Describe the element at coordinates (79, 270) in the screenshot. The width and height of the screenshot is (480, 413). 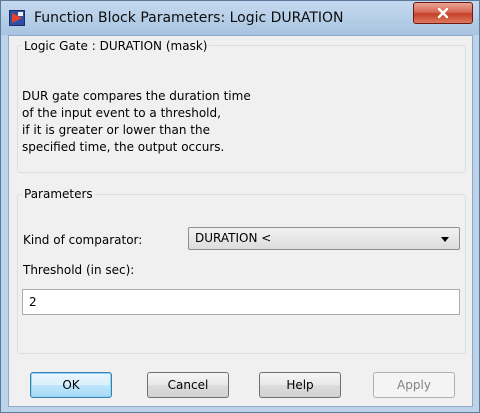
I see `threshold-label: Threshold (in sec):` at that location.